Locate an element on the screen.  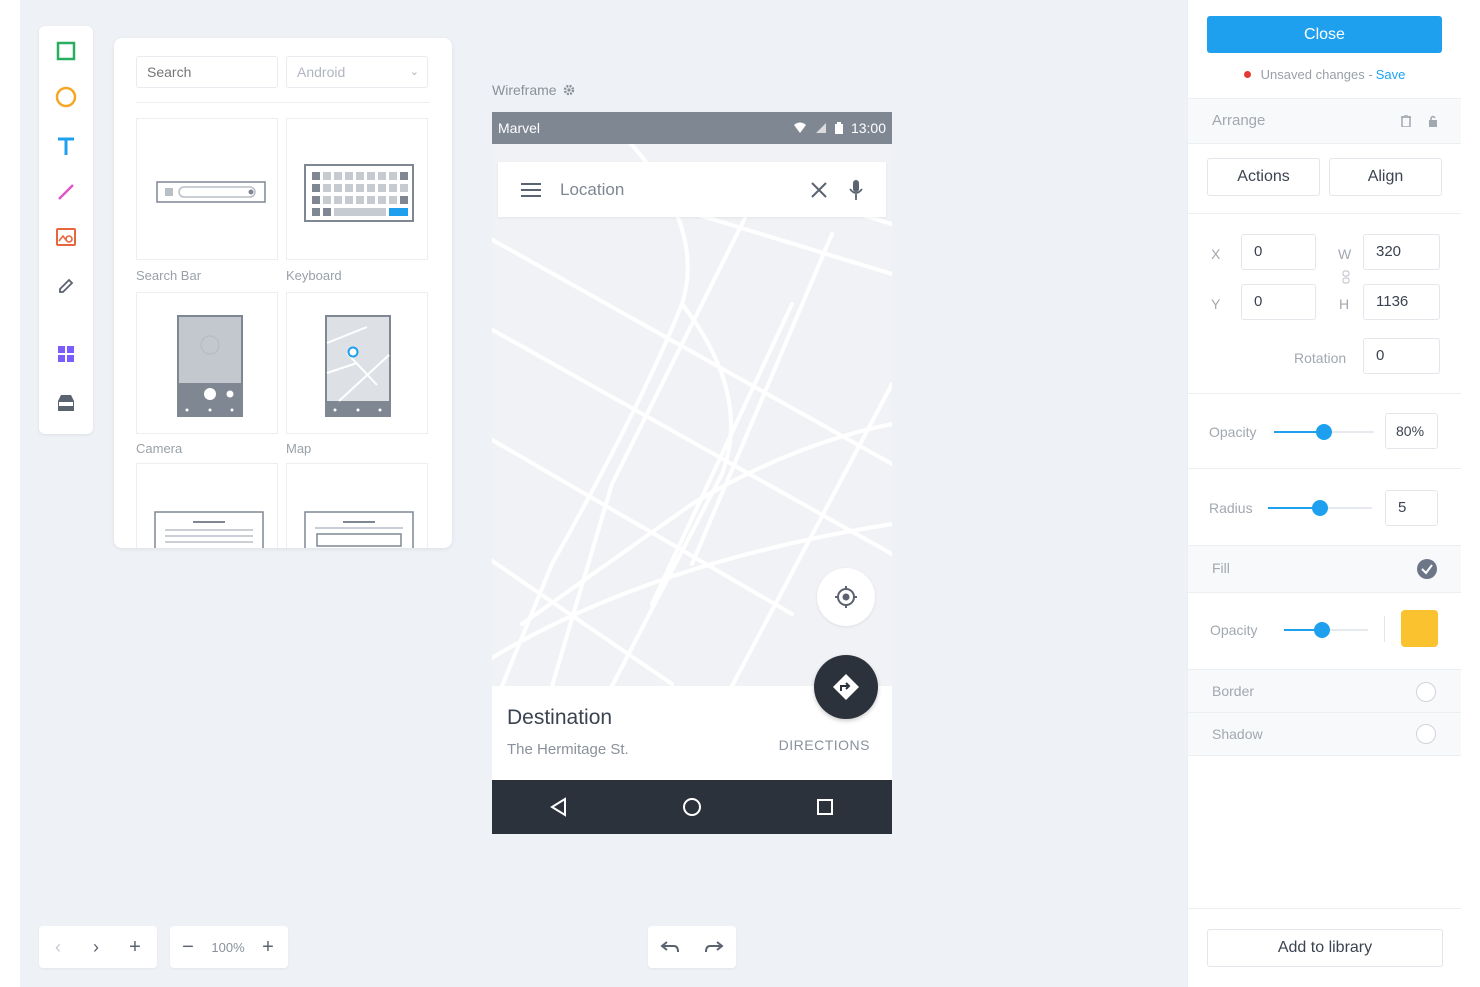
radius-input: 5 is located at coordinates (1411, 508).